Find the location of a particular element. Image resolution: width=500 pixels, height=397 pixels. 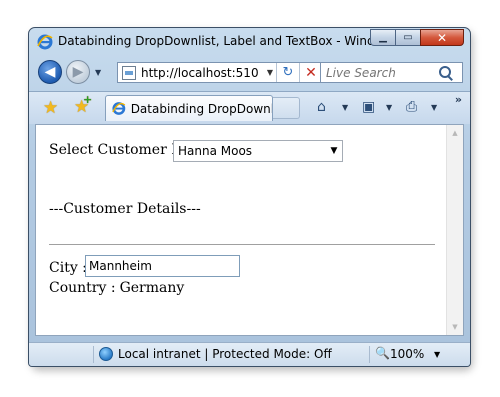

back-button: ◀ is located at coordinates (50, 72).